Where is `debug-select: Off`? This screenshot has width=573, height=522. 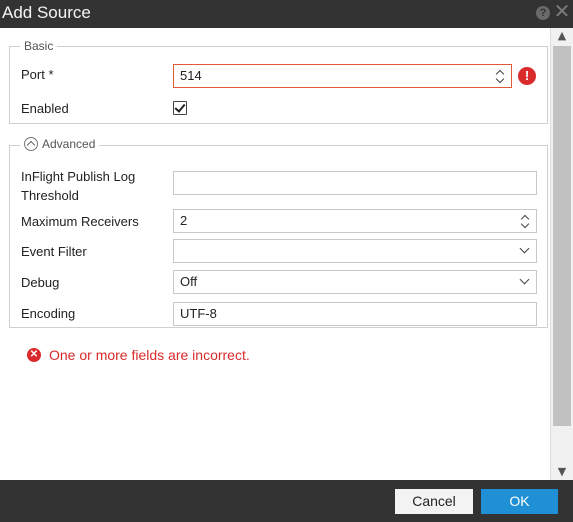
debug-select: Off is located at coordinates (355, 282).